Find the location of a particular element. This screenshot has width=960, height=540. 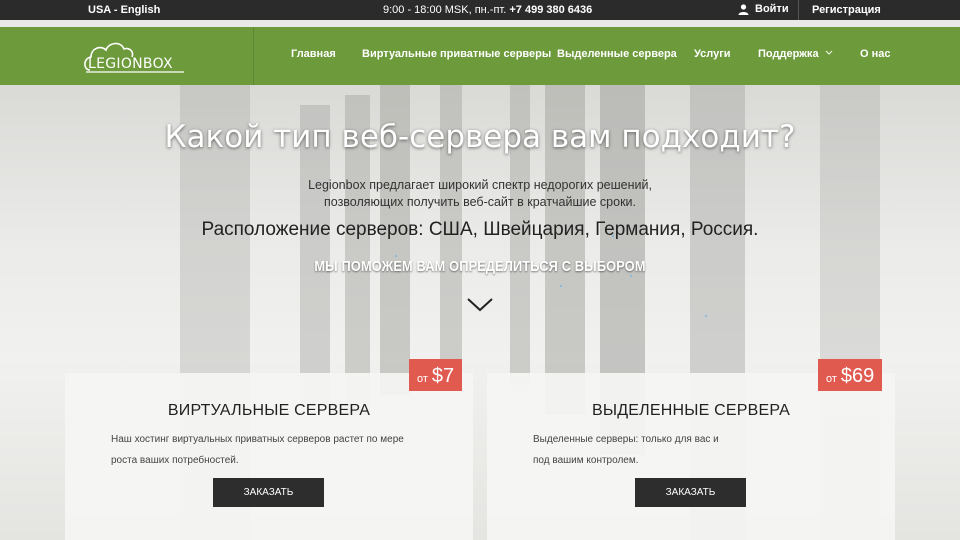

nav-item-support-label: Поддержка is located at coordinates (788, 54).